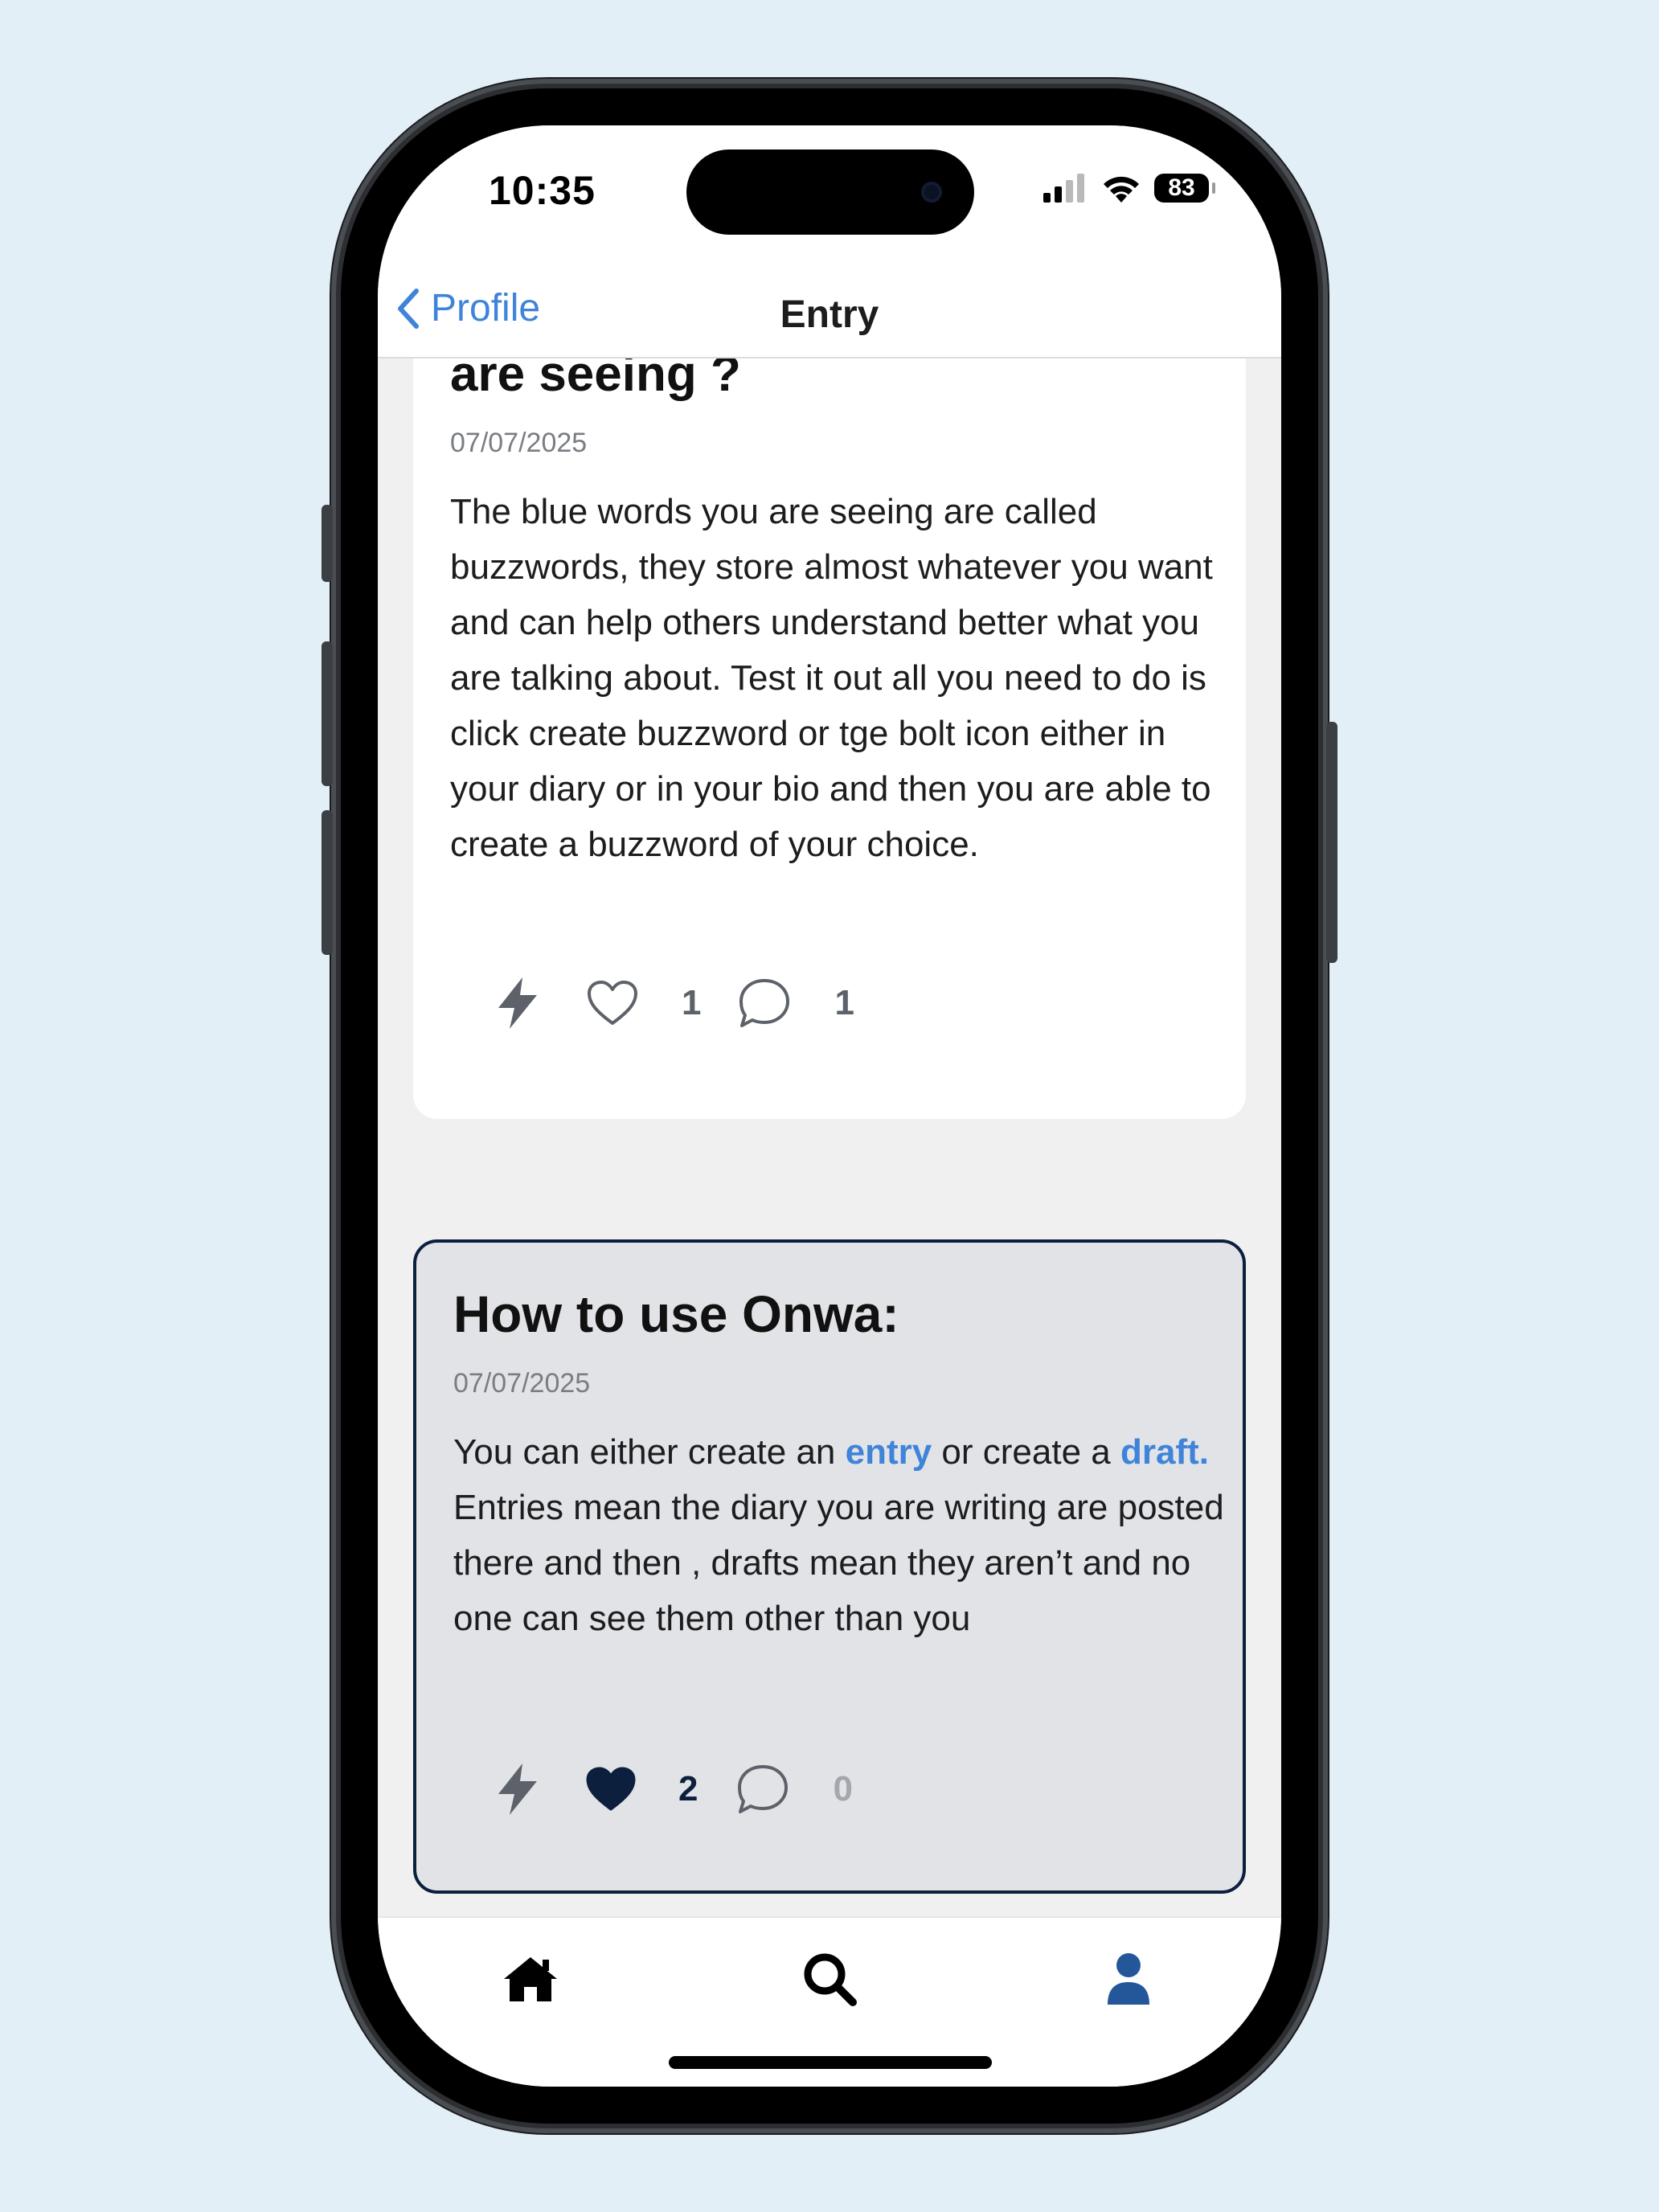  I want to click on status-bar: 10:35 83, so click(829, 193).